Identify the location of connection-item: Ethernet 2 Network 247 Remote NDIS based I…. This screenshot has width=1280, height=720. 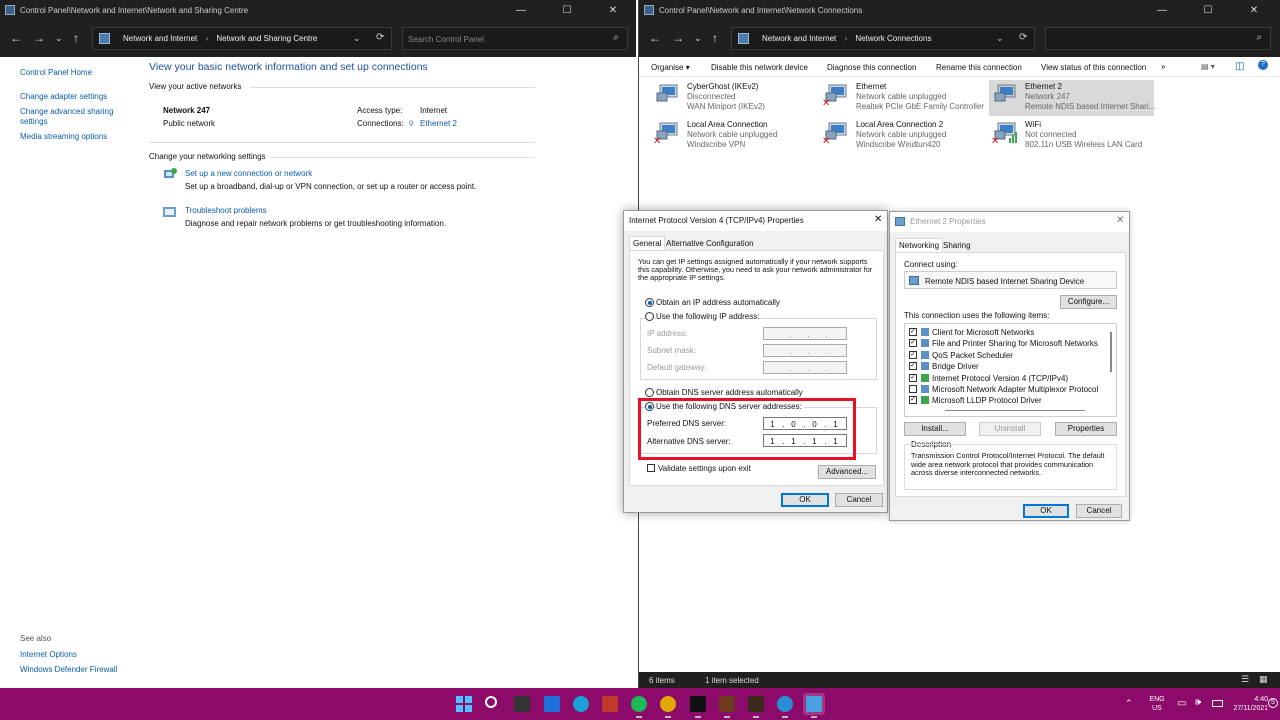
(1072, 98).